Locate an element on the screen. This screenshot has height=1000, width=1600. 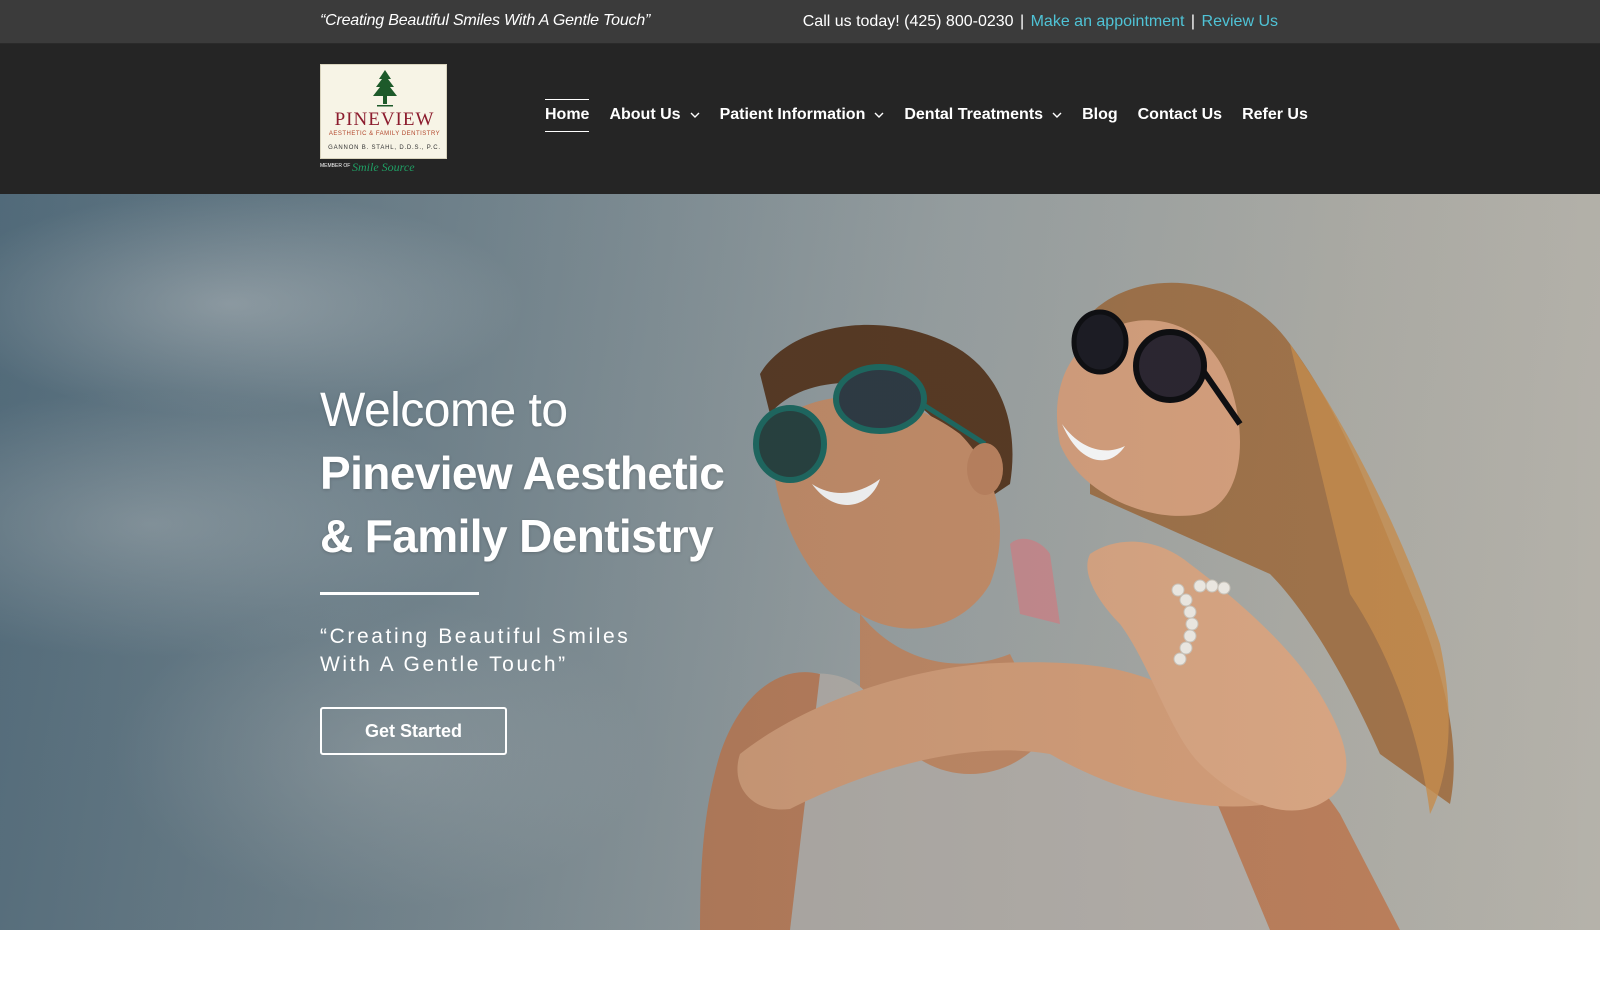
nav-item-dental-treatments: Dental Treatments is located at coordinates (983, 115).